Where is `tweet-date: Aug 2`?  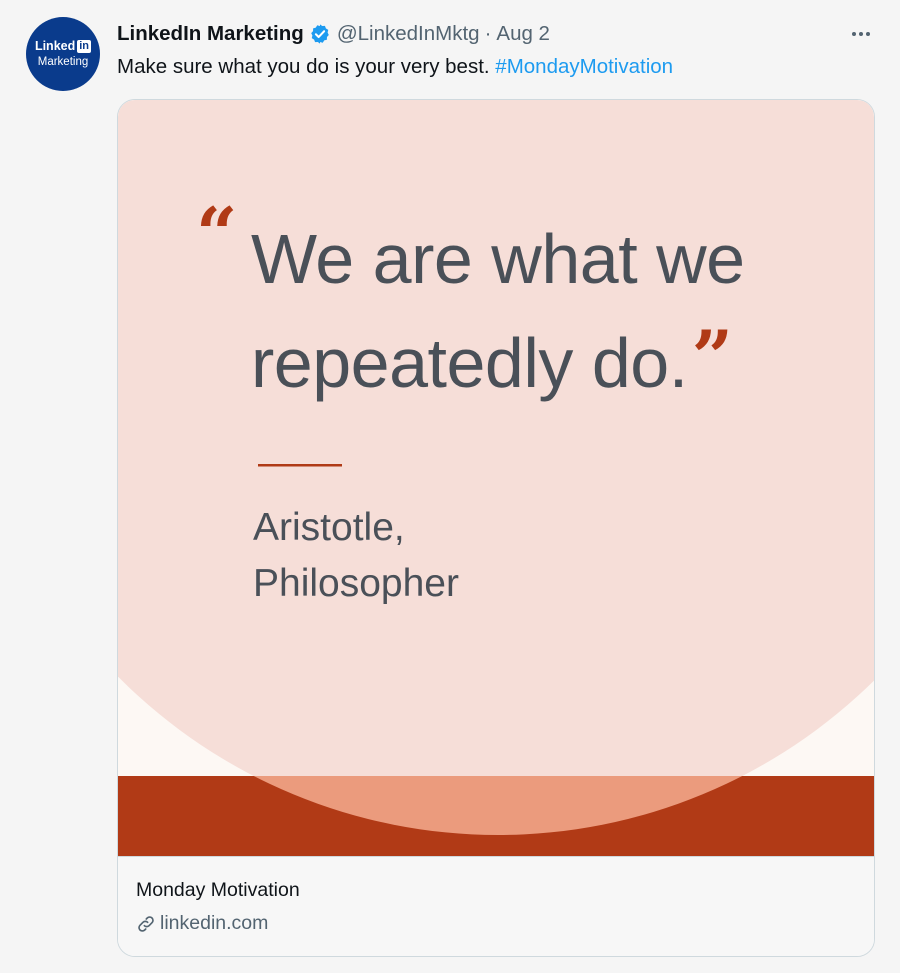
tweet-date: Aug 2 is located at coordinates (523, 34).